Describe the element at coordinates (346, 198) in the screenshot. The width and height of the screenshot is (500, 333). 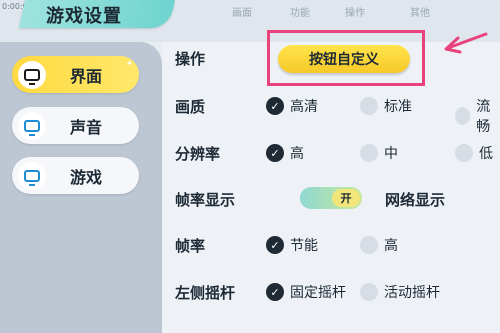
I see `toggle-knob: 开` at that location.